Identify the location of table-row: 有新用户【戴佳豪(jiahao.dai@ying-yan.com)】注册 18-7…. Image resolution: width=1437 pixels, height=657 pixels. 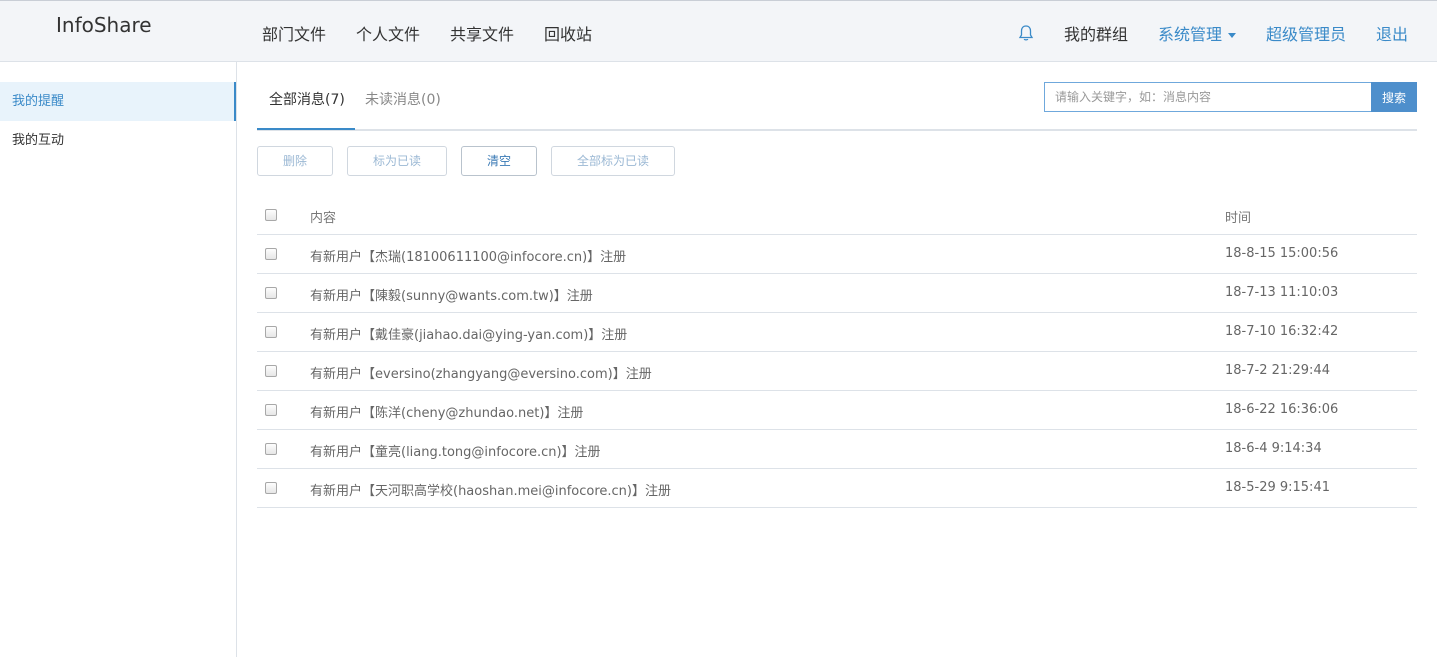
(837, 332).